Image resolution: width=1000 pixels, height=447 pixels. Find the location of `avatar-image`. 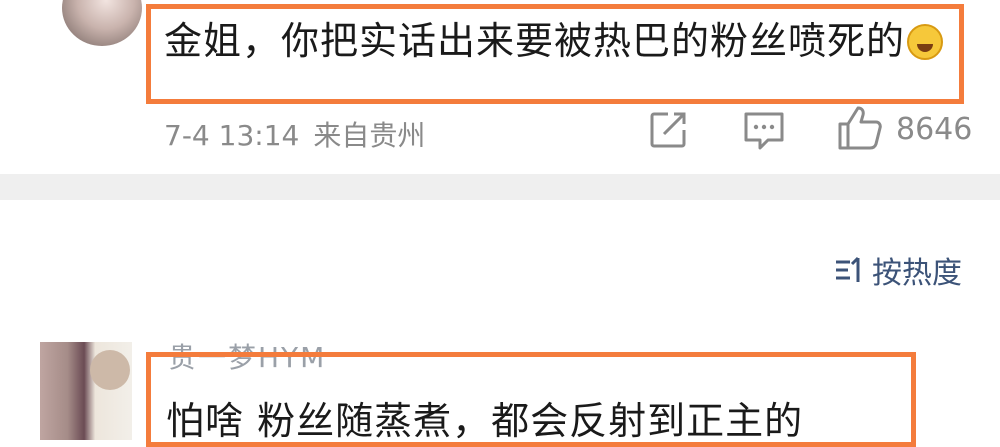

avatar-image is located at coordinates (110, 370).